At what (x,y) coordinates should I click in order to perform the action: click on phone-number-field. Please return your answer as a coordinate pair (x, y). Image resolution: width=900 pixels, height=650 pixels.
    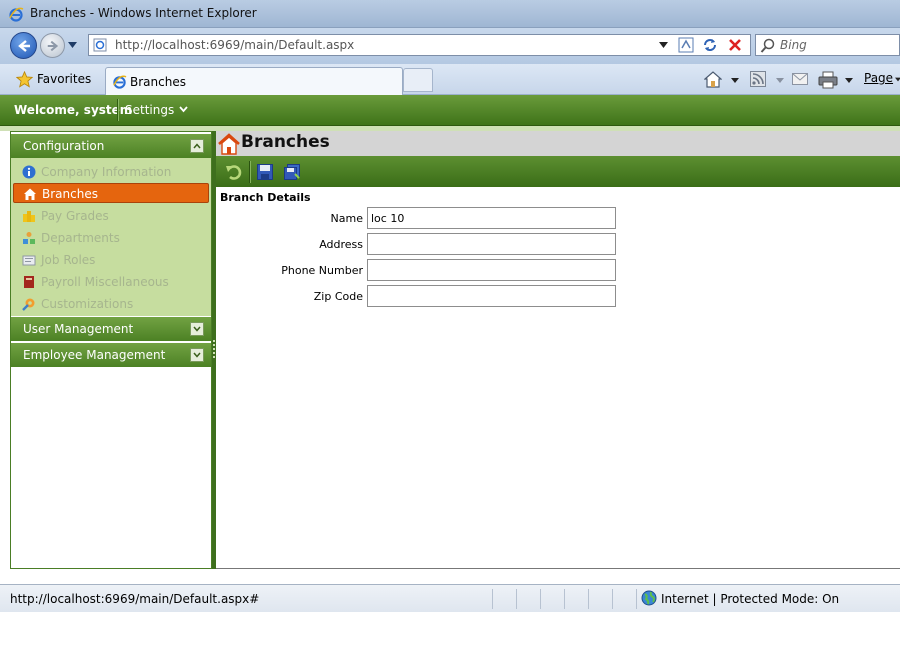
    Looking at the image, I should click on (491, 270).